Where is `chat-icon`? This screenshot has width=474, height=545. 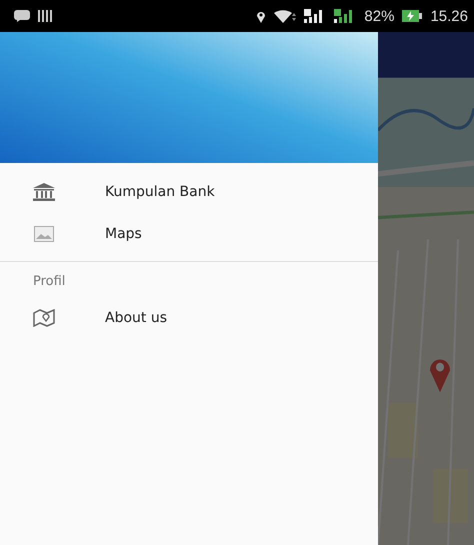
chat-icon is located at coordinates (22, 16).